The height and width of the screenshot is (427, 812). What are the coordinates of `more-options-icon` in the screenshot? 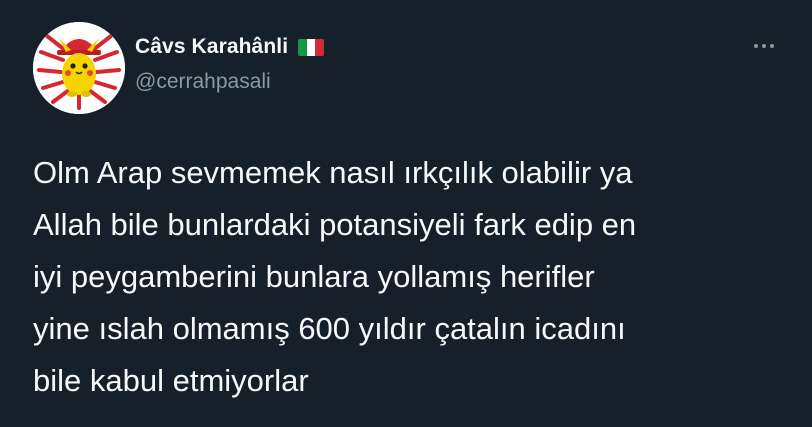 It's located at (764, 46).